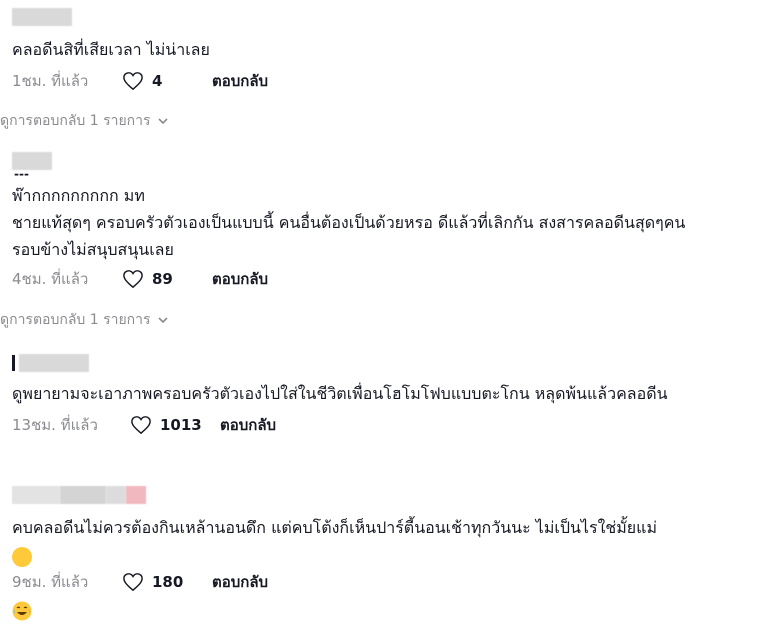  What do you see at coordinates (389, 425) in the screenshot?
I see `comment-meta: 13ชม. ที่แล้ว 1013 ตอบกลับ` at bounding box center [389, 425].